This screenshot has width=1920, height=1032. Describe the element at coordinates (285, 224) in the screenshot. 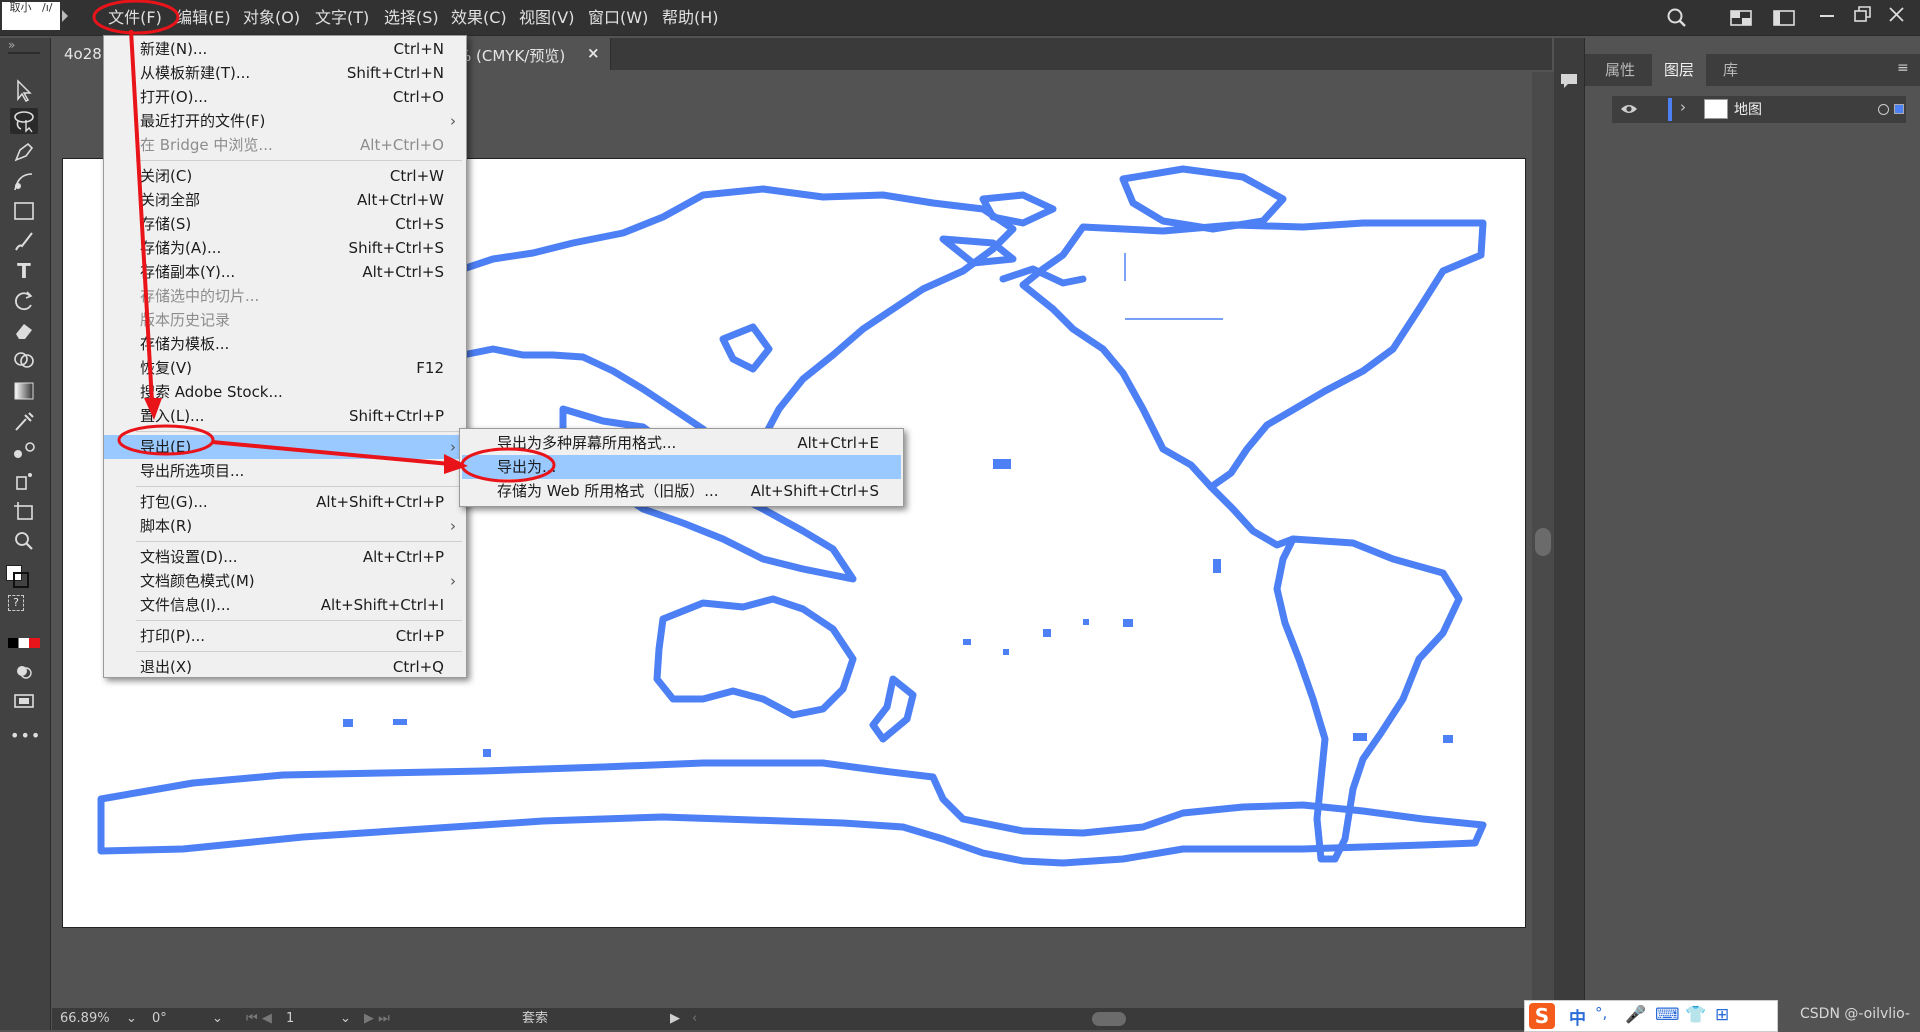

I see `file-menu-item: 存储(S) Ctrl+S` at that location.